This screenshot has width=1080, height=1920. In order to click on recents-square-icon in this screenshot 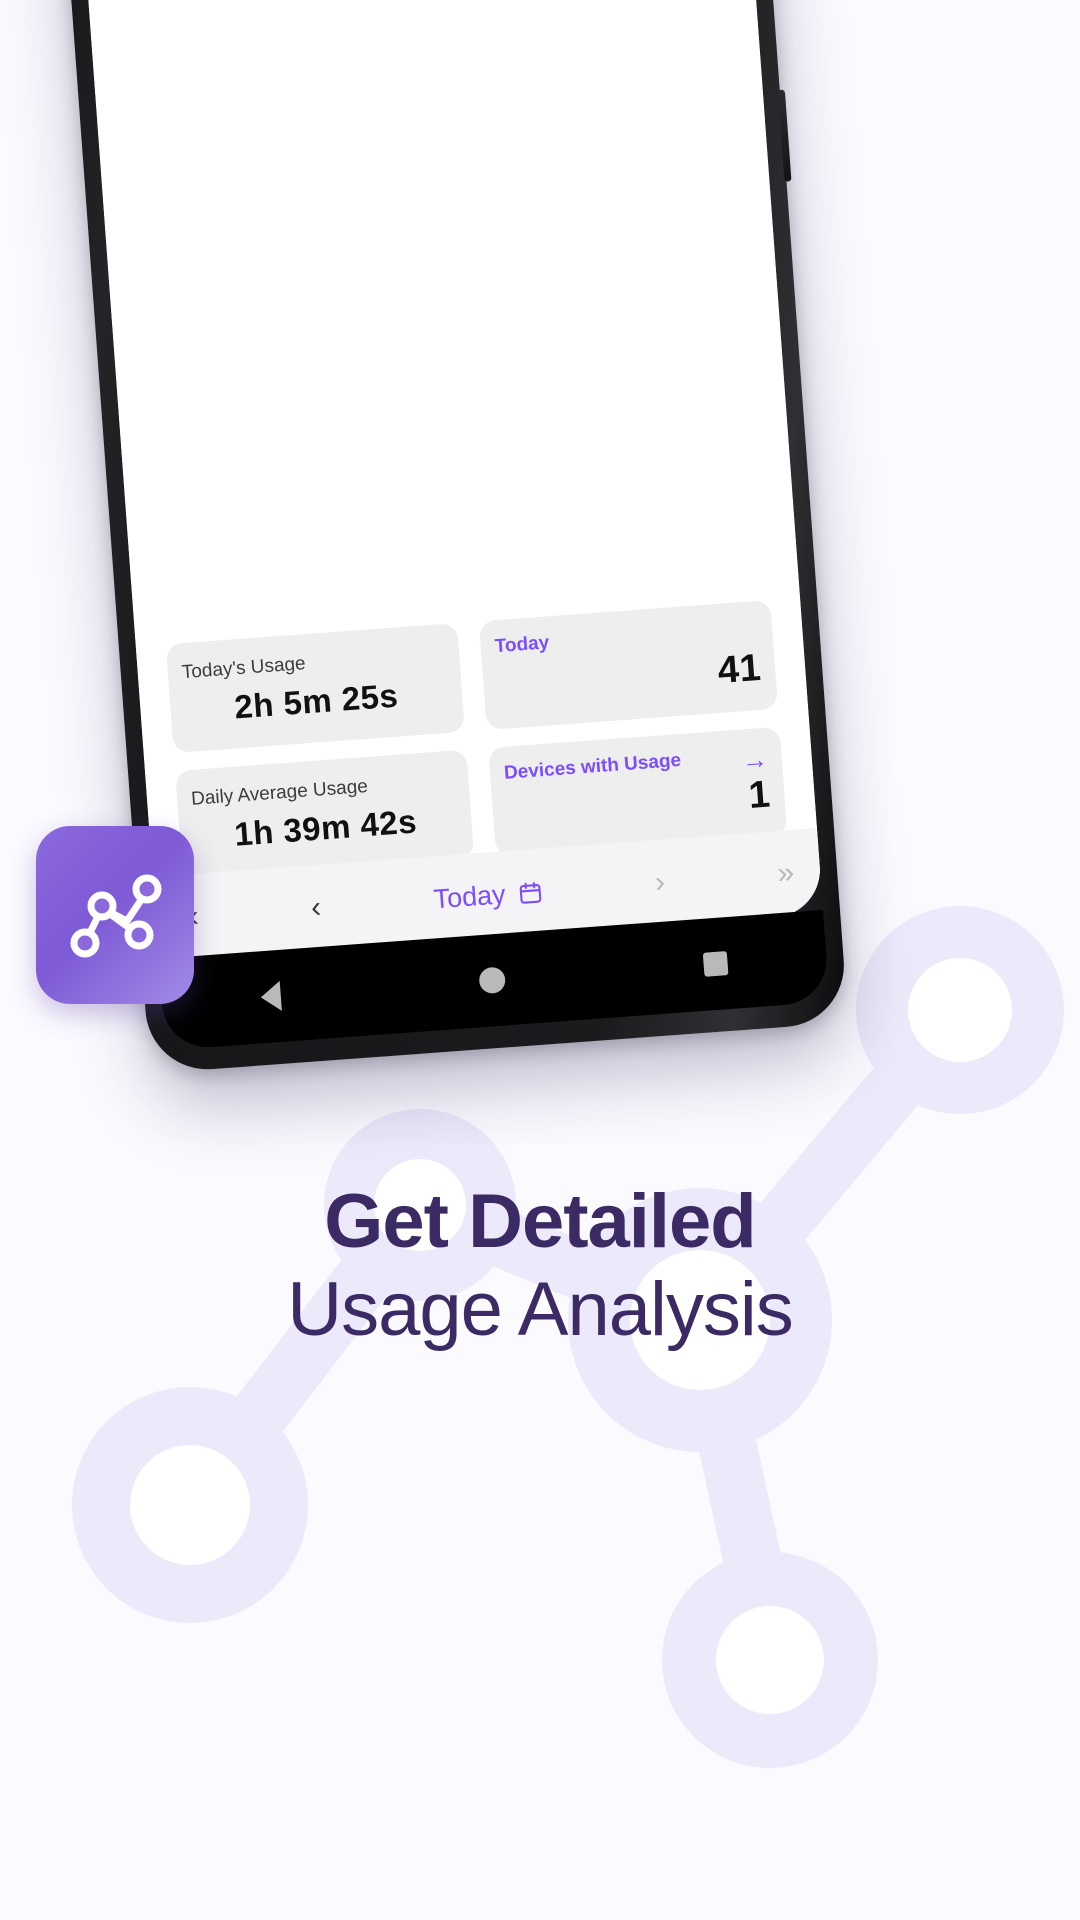, I will do `click(715, 964)`.